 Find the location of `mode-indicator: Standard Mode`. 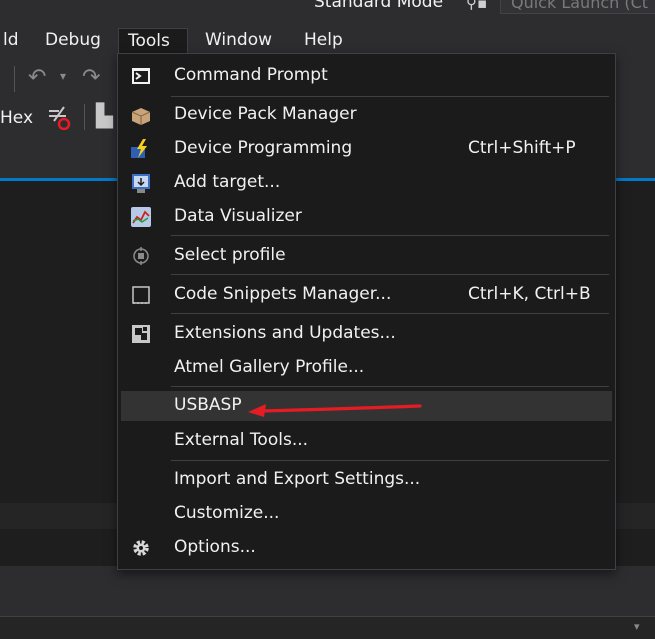

mode-indicator: Standard Mode is located at coordinates (379, 6).